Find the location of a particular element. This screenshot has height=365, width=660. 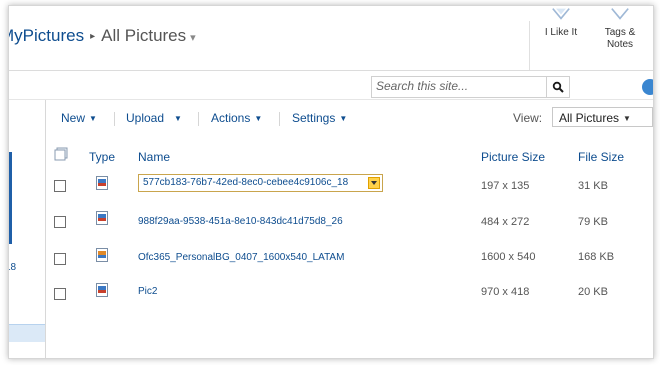

view-select: All Pictures ▼ is located at coordinates (602, 117).